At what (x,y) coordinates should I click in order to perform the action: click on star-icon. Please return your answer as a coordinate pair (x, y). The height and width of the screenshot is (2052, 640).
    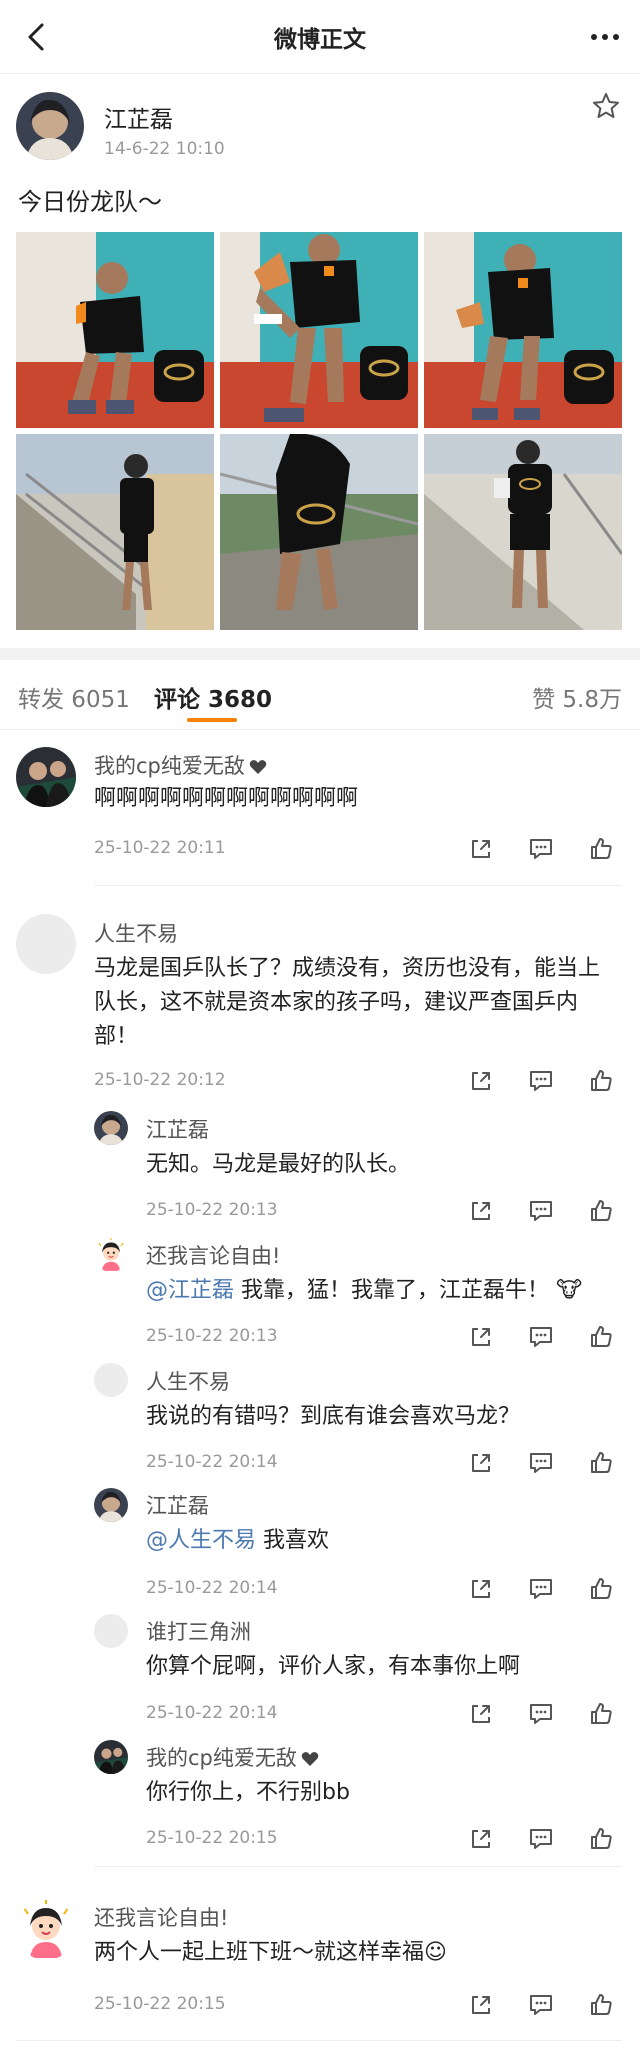
    Looking at the image, I should click on (606, 106).